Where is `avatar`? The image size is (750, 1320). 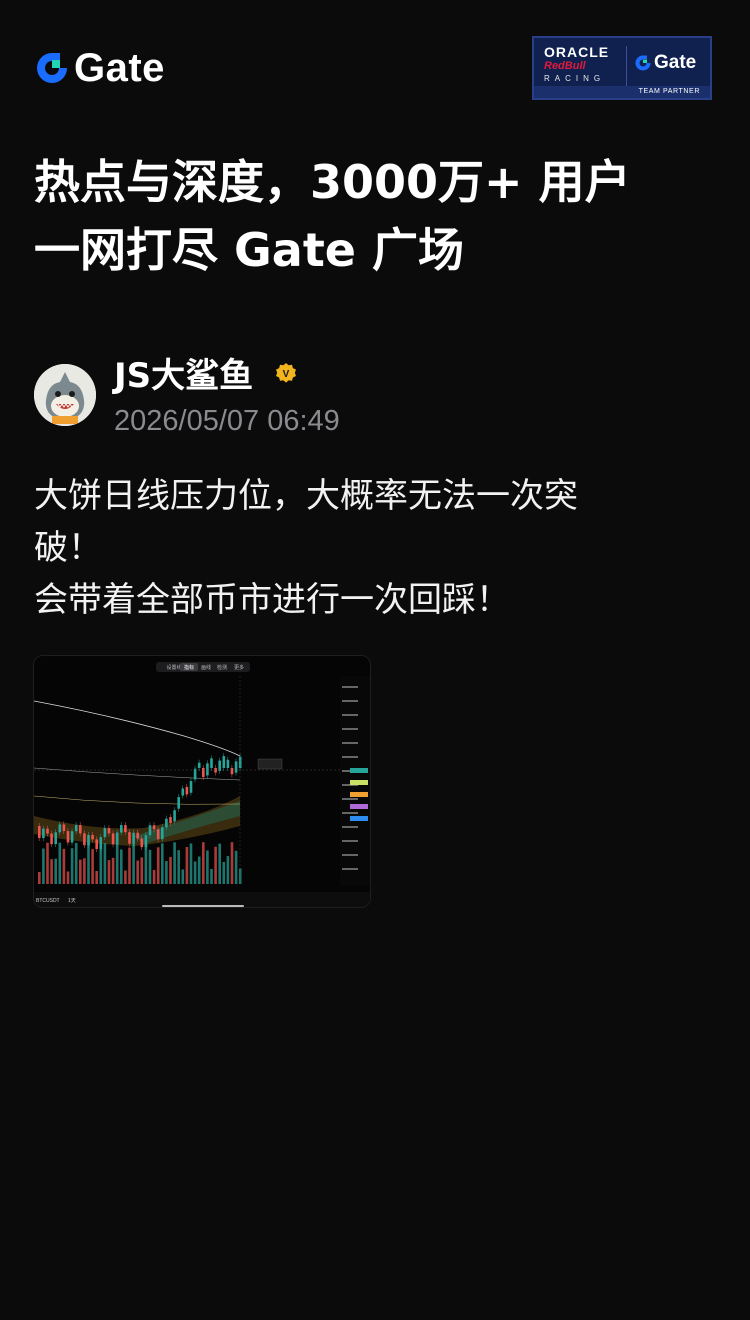 avatar is located at coordinates (65, 395).